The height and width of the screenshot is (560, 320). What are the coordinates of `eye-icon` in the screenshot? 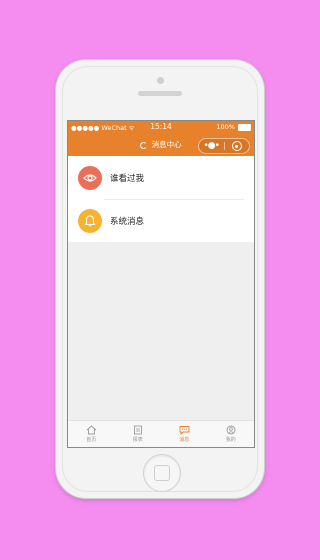 It's located at (90, 177).